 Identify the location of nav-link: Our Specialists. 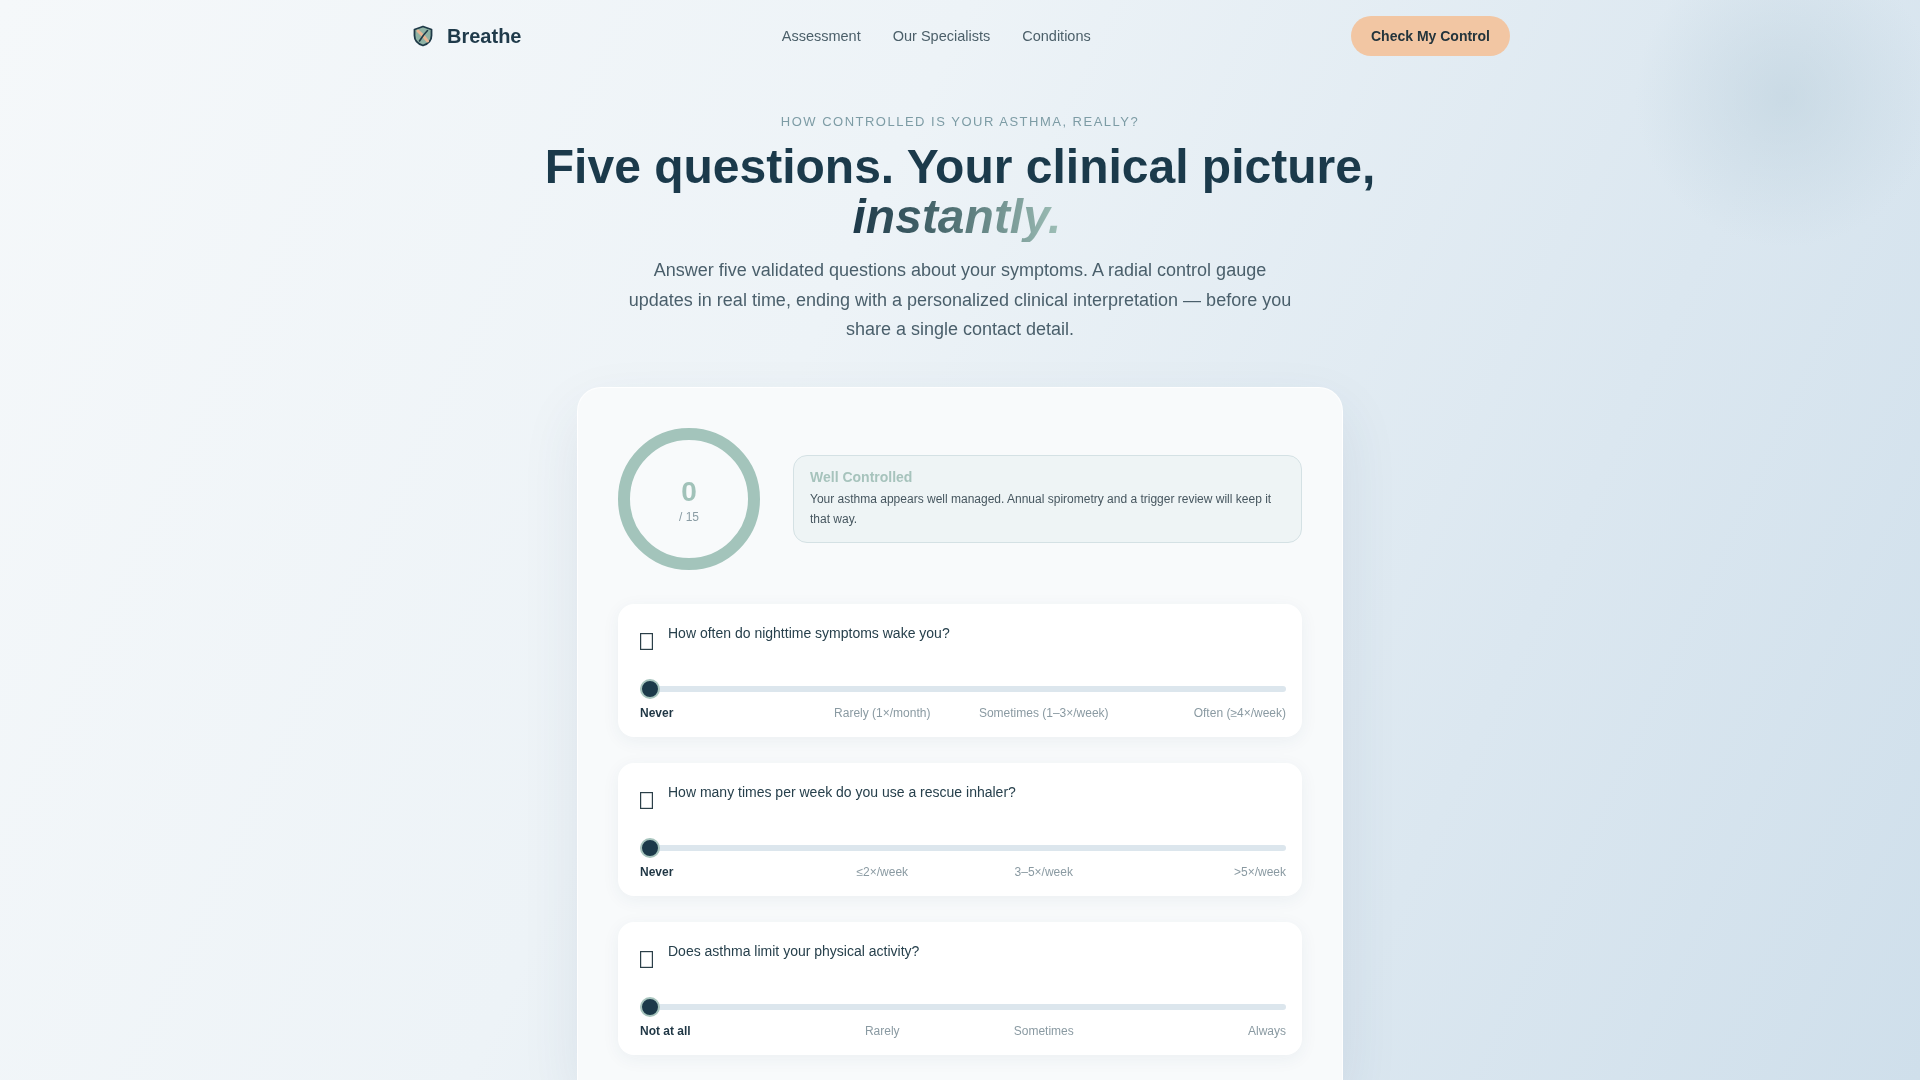
(941, 36).